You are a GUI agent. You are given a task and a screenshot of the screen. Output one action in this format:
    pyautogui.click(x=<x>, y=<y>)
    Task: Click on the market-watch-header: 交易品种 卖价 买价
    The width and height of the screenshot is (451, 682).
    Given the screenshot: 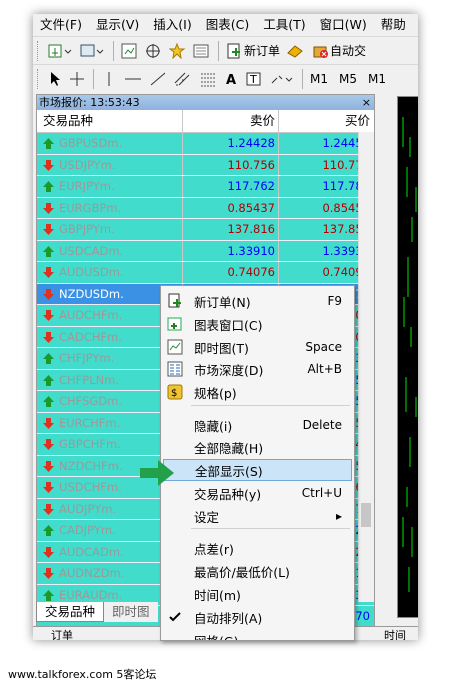 What is the action you would take?
    pyautogui.click(x=205, y=121)
    